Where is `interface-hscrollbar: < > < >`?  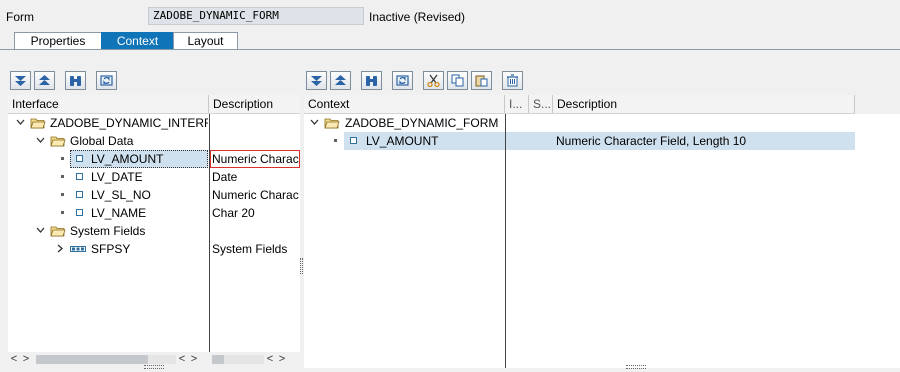 interface-hscrollbar: < > < > is located at coordinates (108, 359).